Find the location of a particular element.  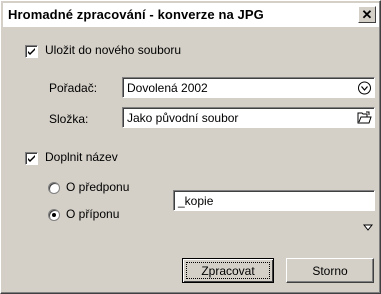

prefix-radio-label: O předponu is located at coordinates (98, 187).